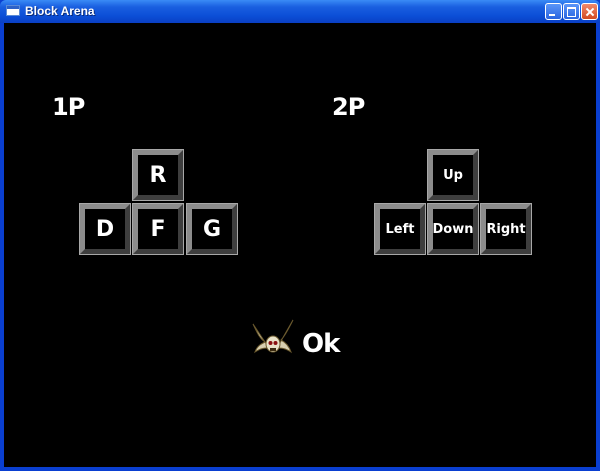 This screenshot has height=471, width=600. I want to click on player2-key-left: Left, so click(400, 229).